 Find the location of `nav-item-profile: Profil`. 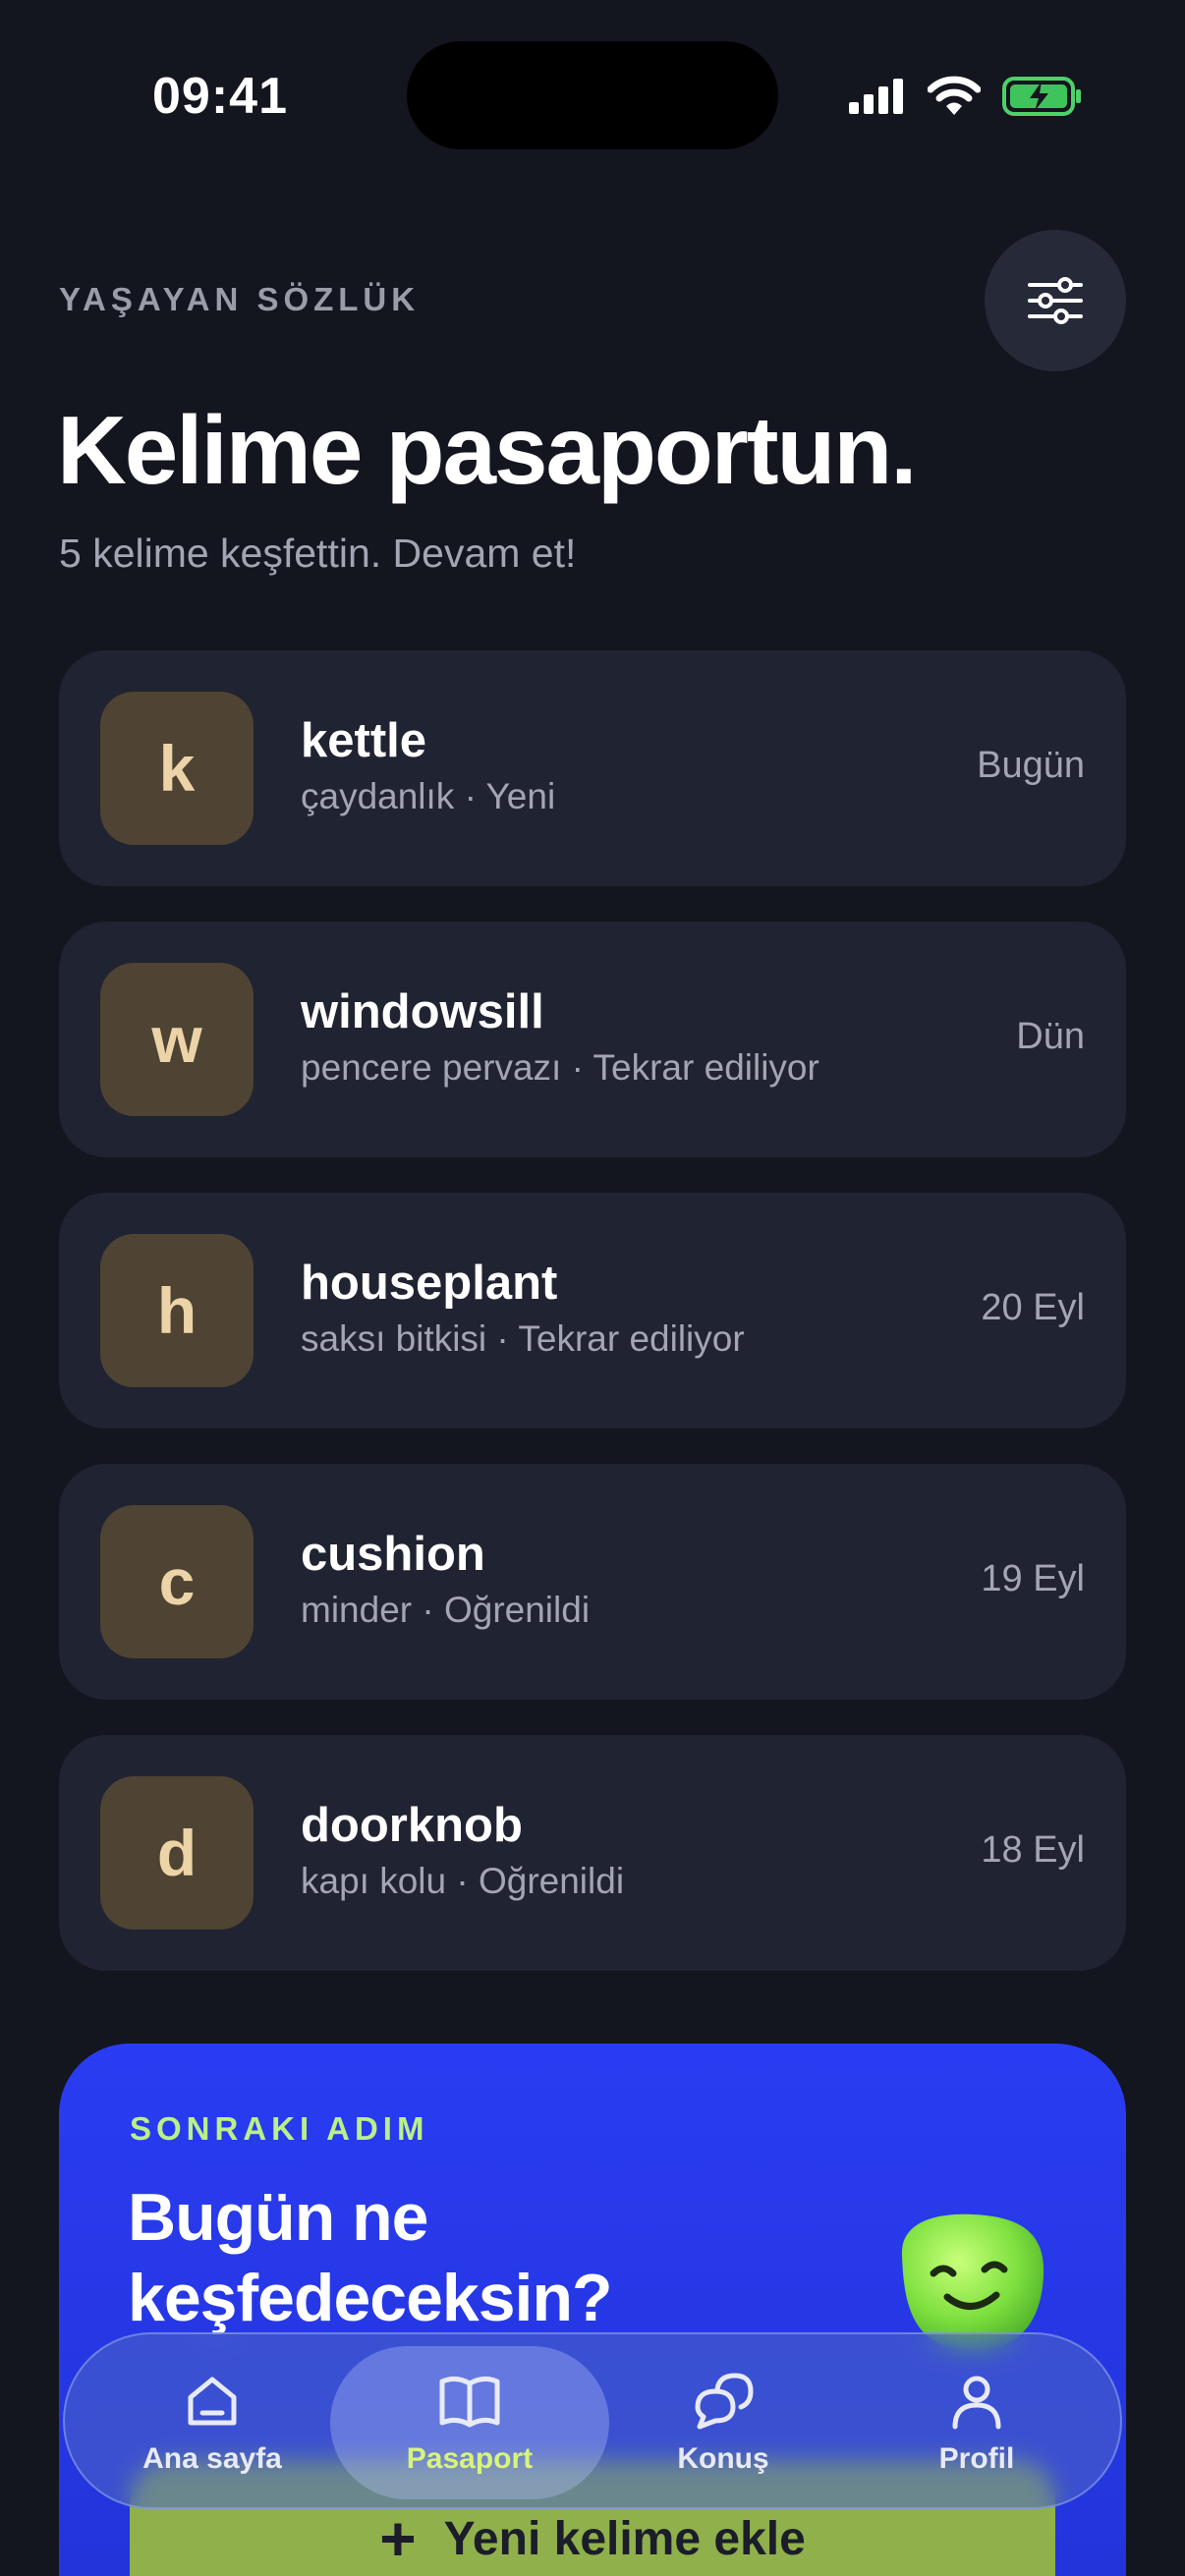

nav-item-profile: Profil is located at coordinates (977, 2422).